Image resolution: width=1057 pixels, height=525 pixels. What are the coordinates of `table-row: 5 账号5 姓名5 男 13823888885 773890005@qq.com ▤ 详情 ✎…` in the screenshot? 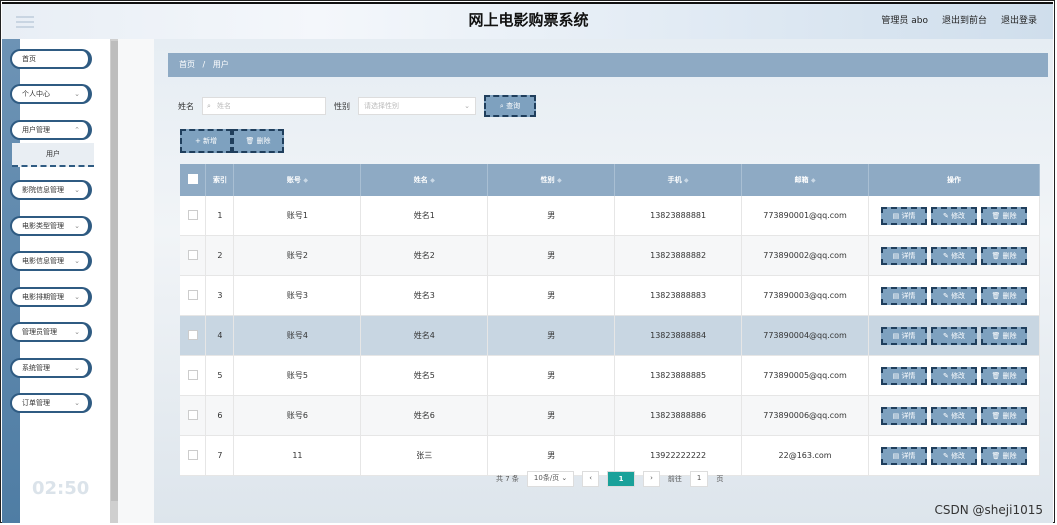 It's located at (610, 375).